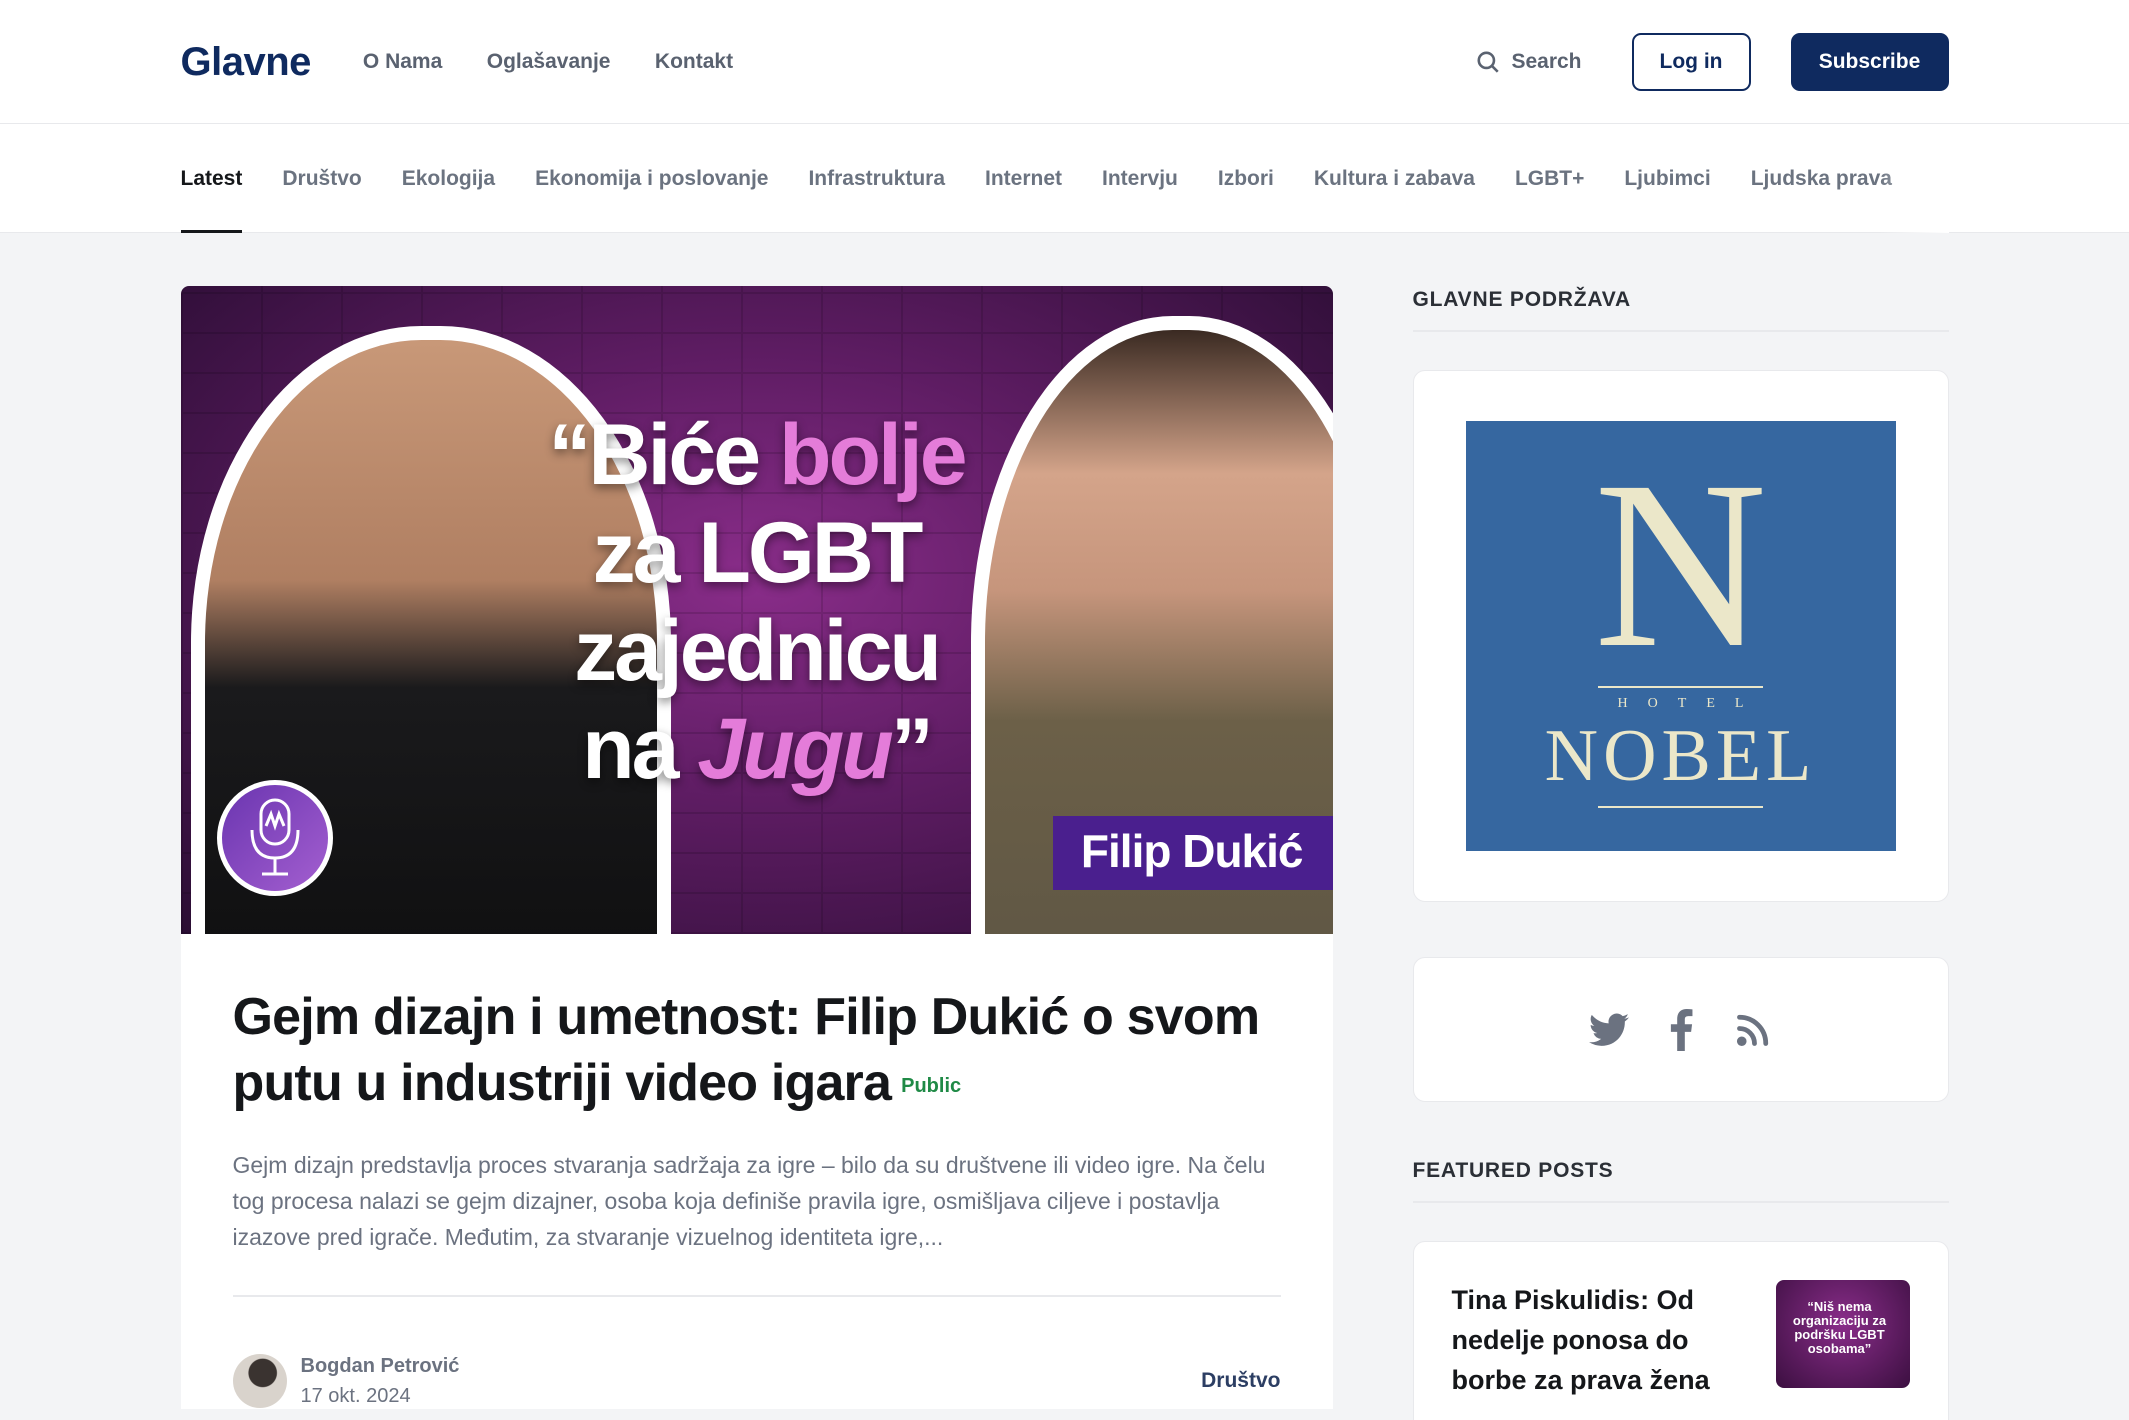 The height and width of the screenshot is (1420, 2129). Describe the element at coordinates (1192, 853) in the screenshot. I see `hero-name-tag: Filip Dukić` at that location.